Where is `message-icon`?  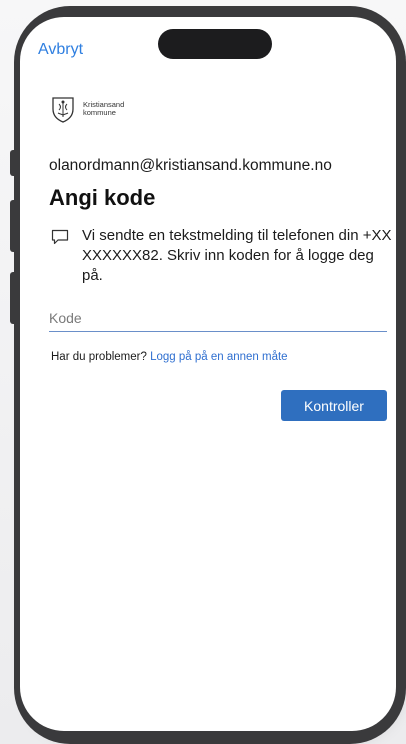 message-icon is located at coordinates (60, 237).